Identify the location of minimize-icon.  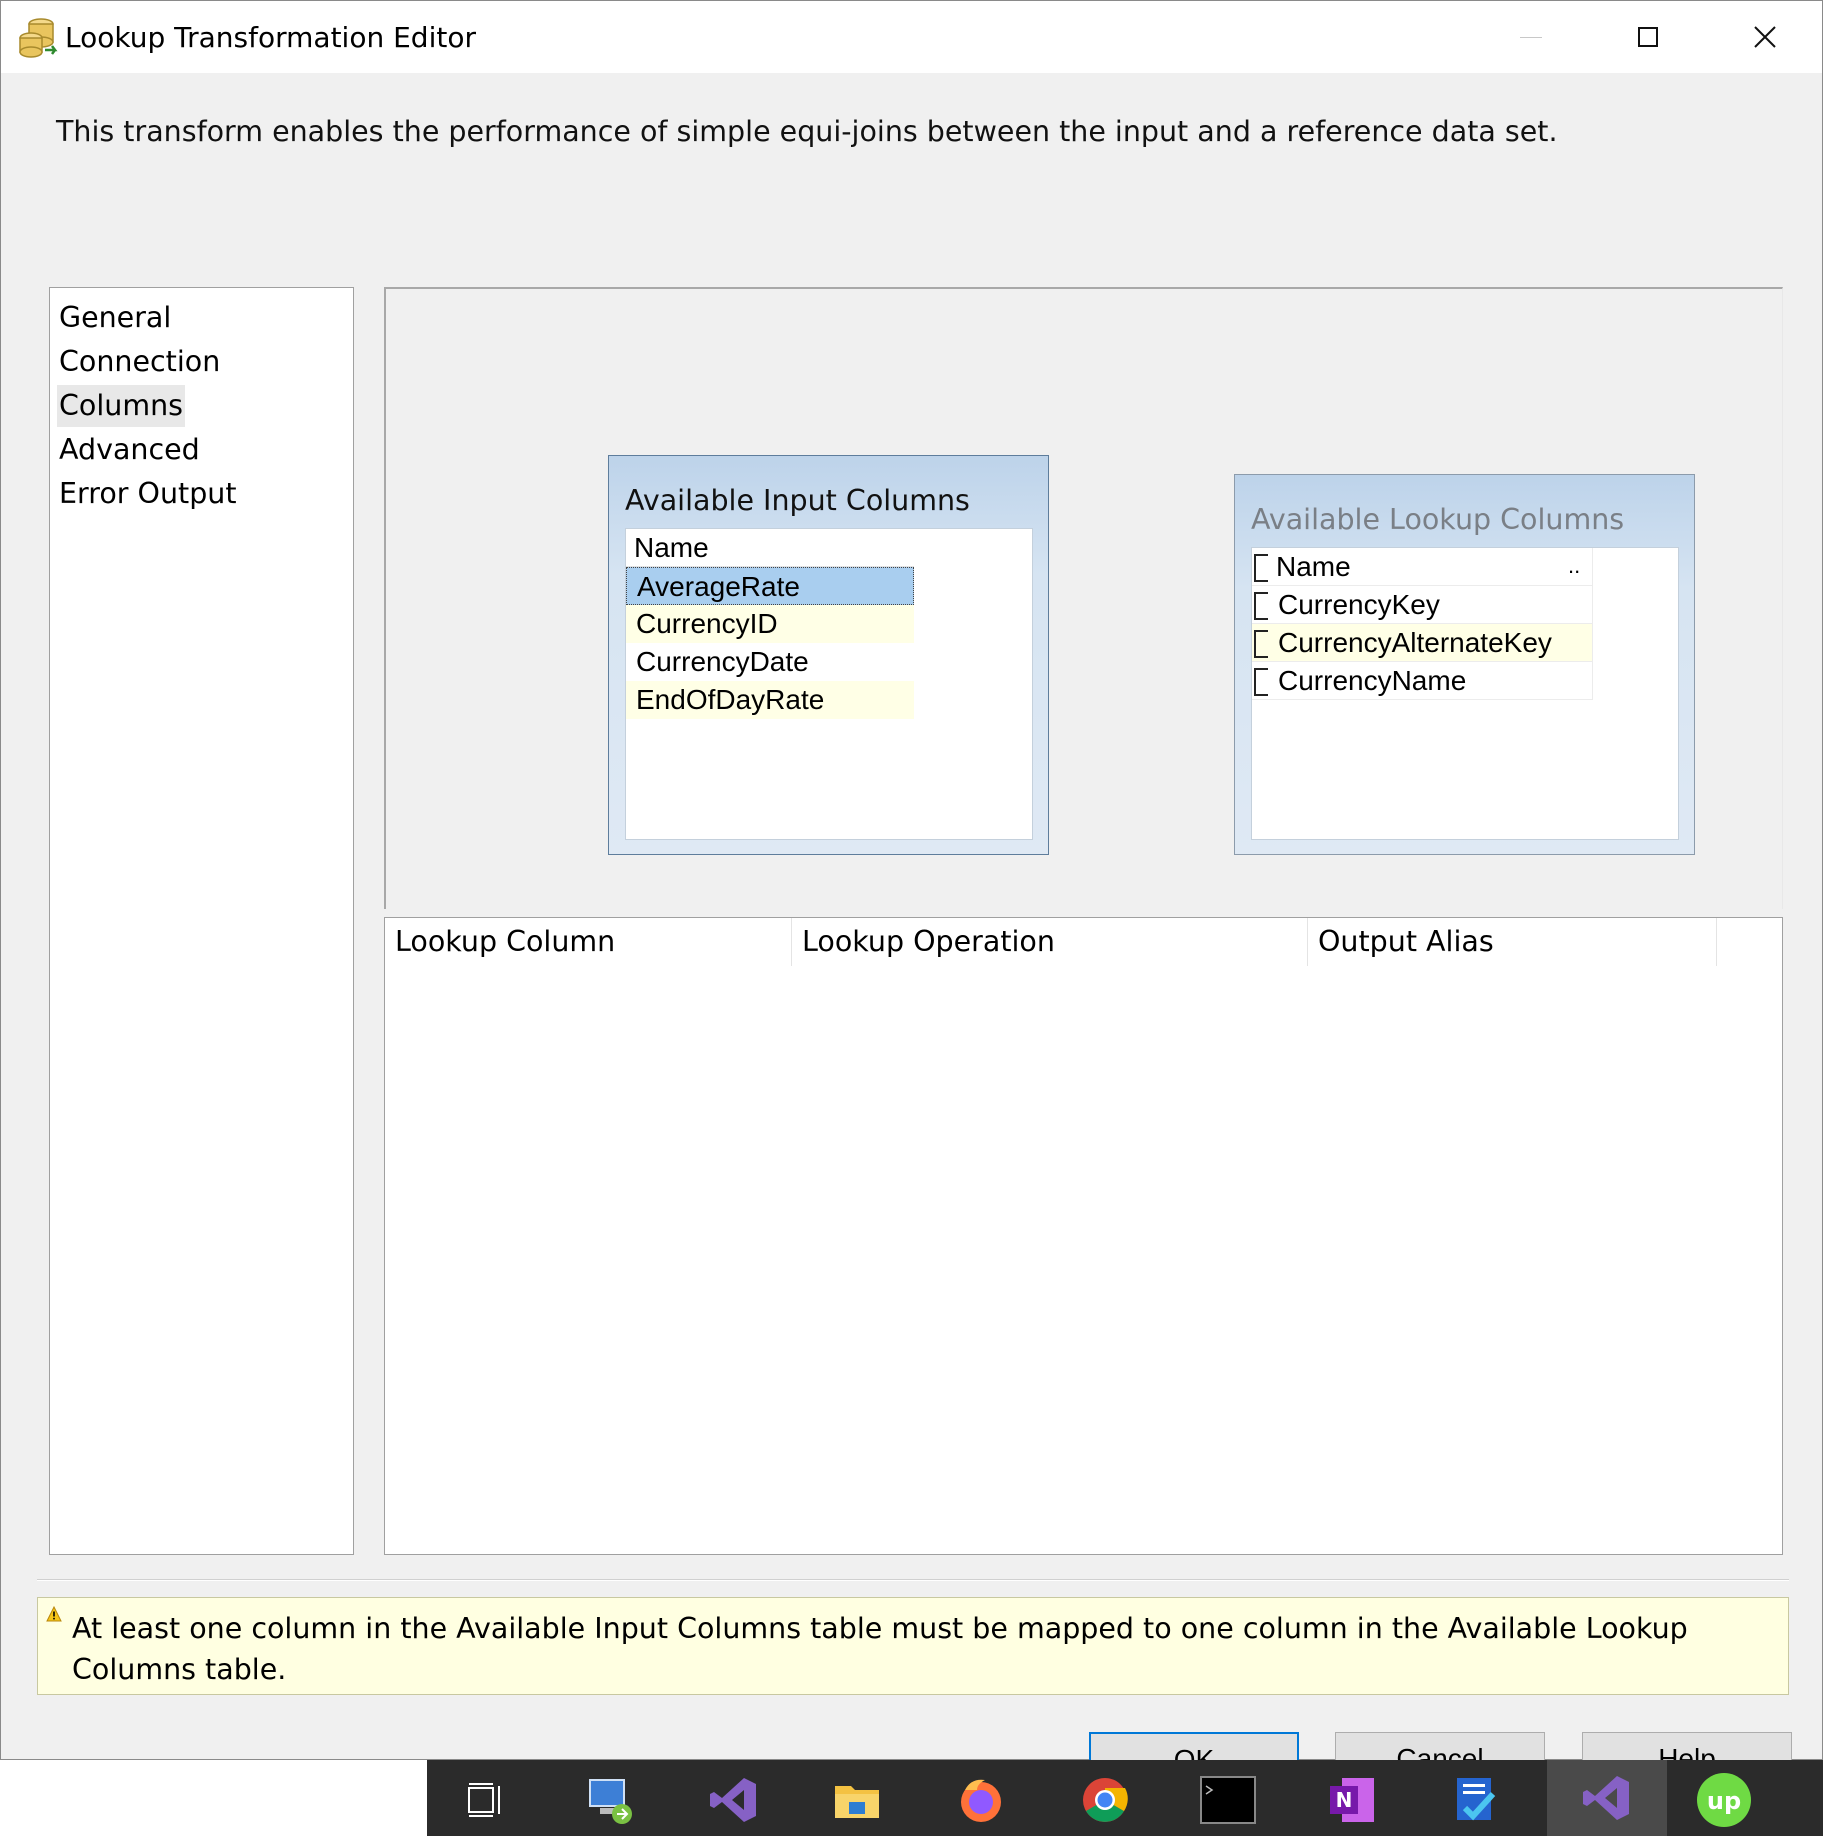
(1530, 37).